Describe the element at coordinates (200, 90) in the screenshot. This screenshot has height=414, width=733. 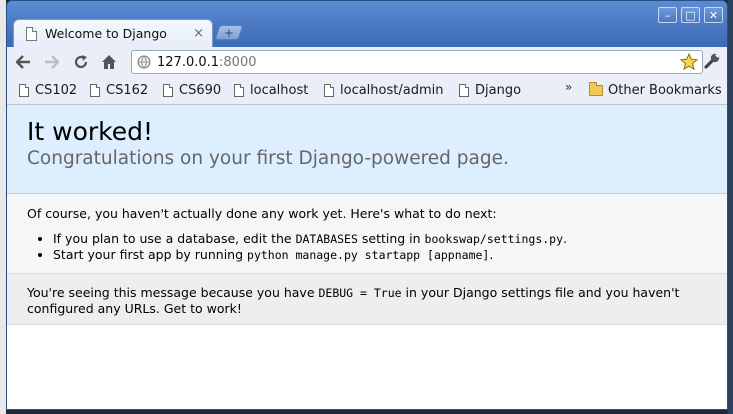
I see `bookmark-label: CS690` at that location.